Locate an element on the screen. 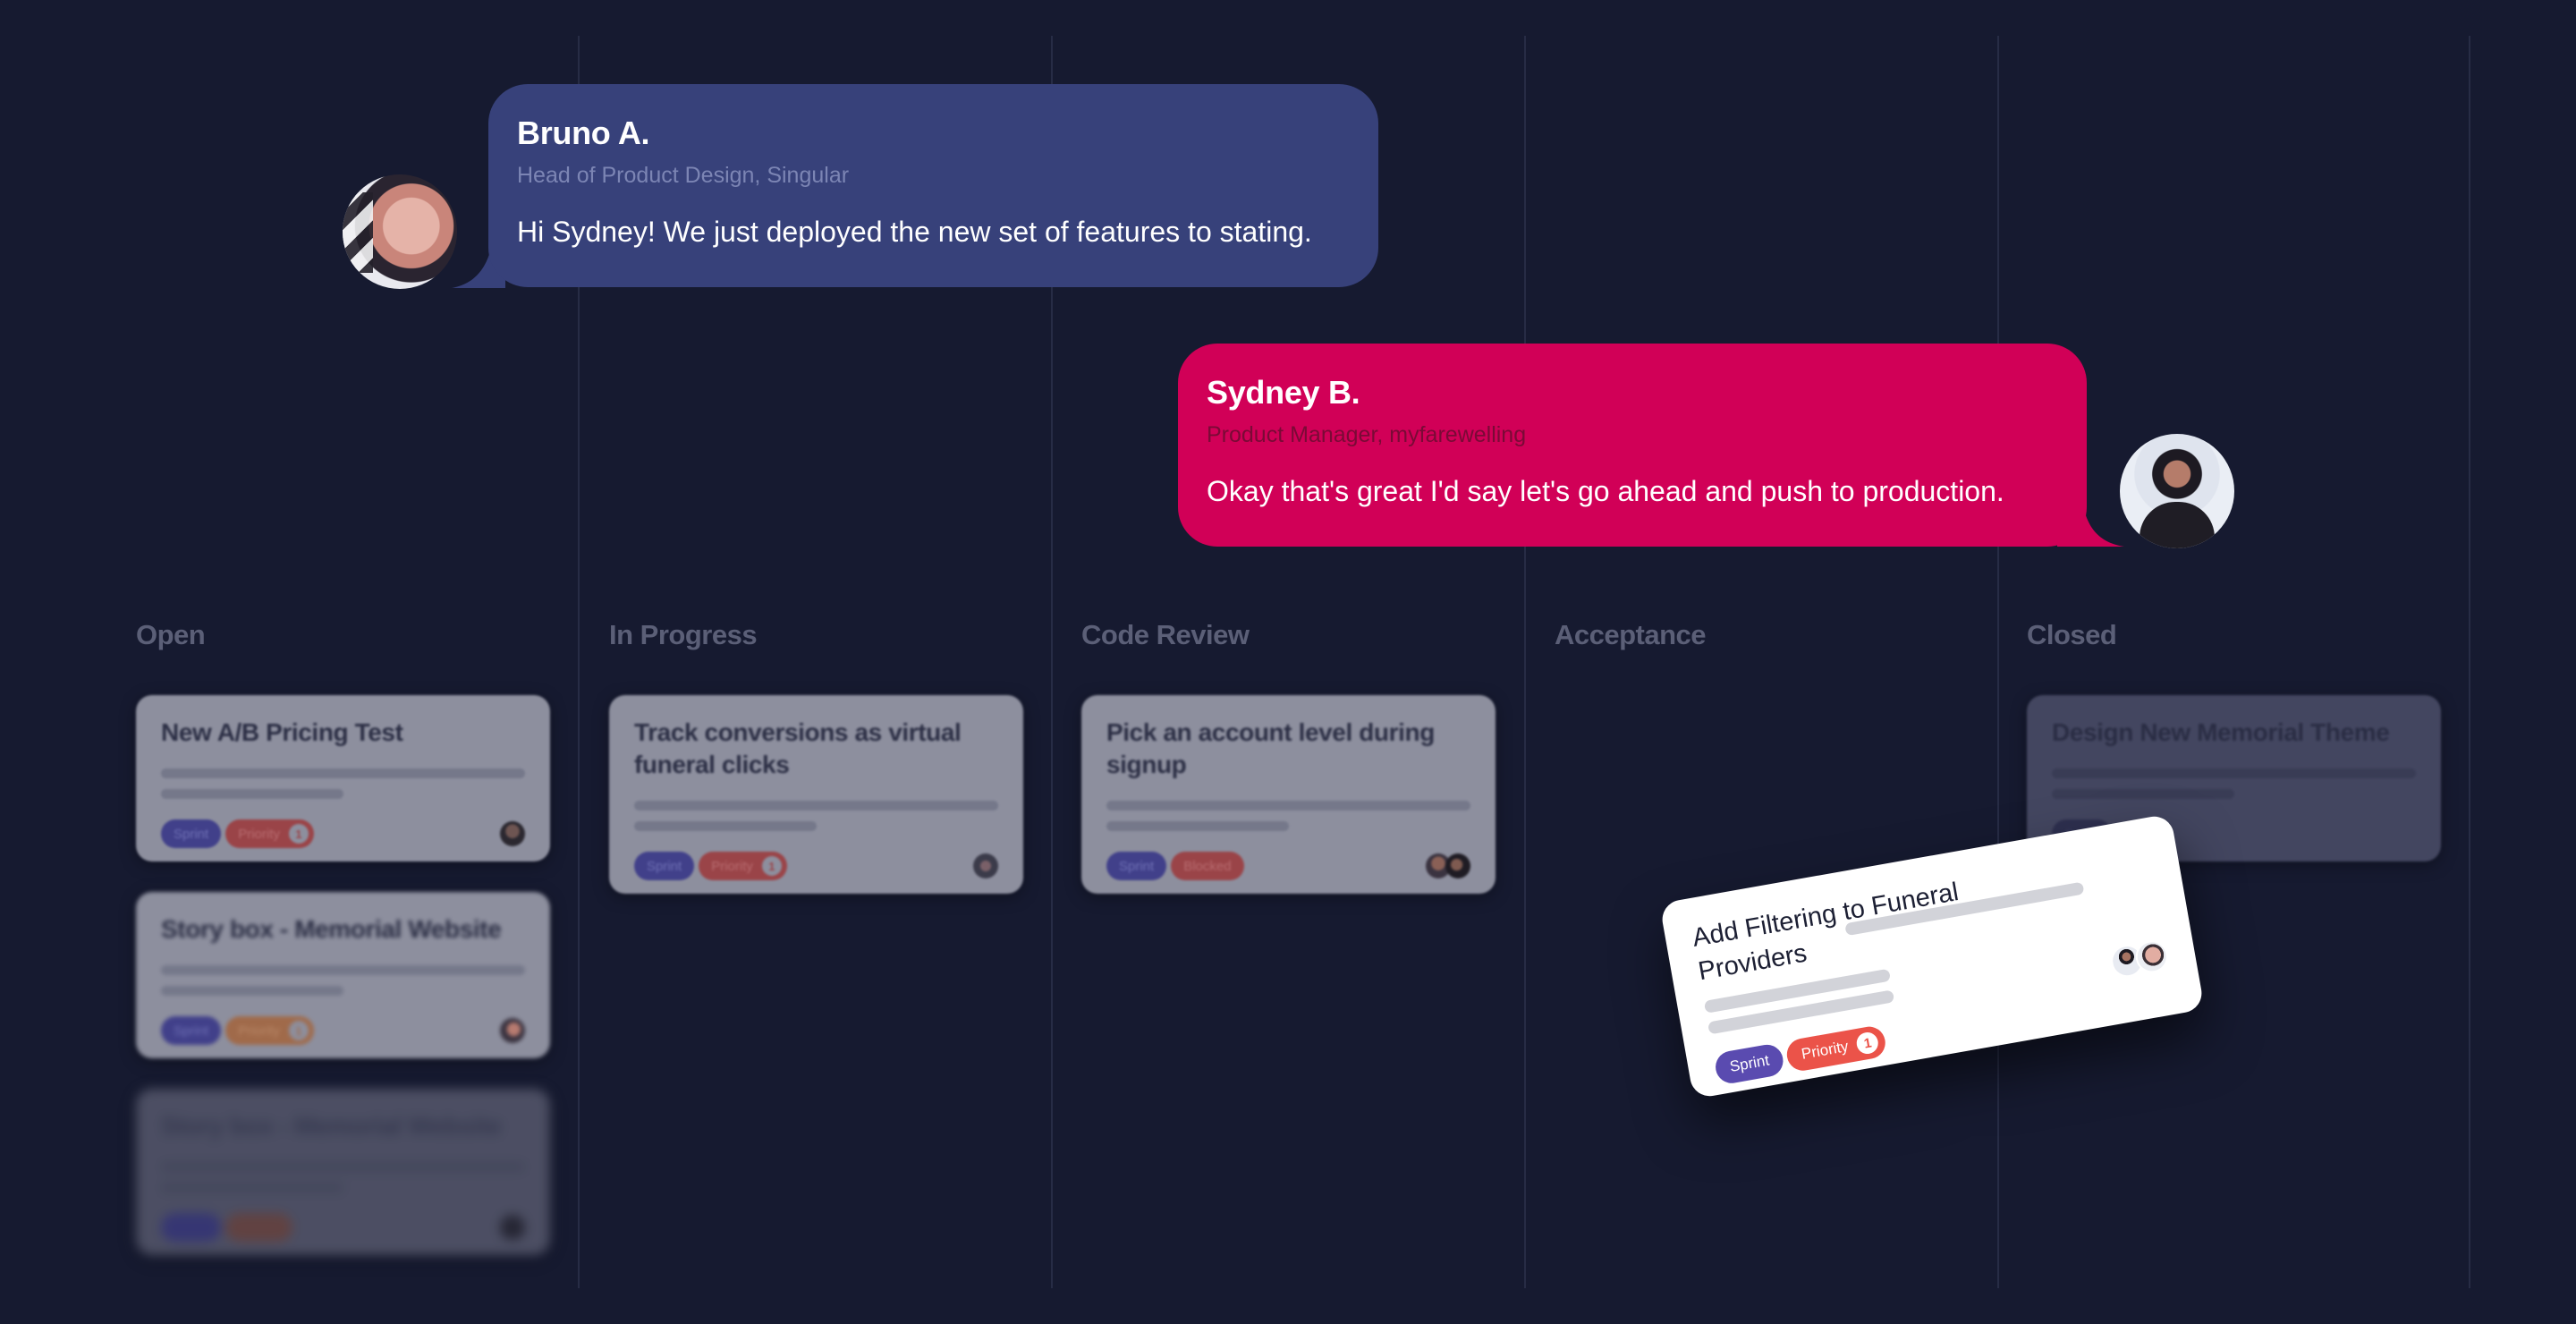 This screenshot has width=2576, height=1324. avatar-sydney is located at coordinates (2177, 491).